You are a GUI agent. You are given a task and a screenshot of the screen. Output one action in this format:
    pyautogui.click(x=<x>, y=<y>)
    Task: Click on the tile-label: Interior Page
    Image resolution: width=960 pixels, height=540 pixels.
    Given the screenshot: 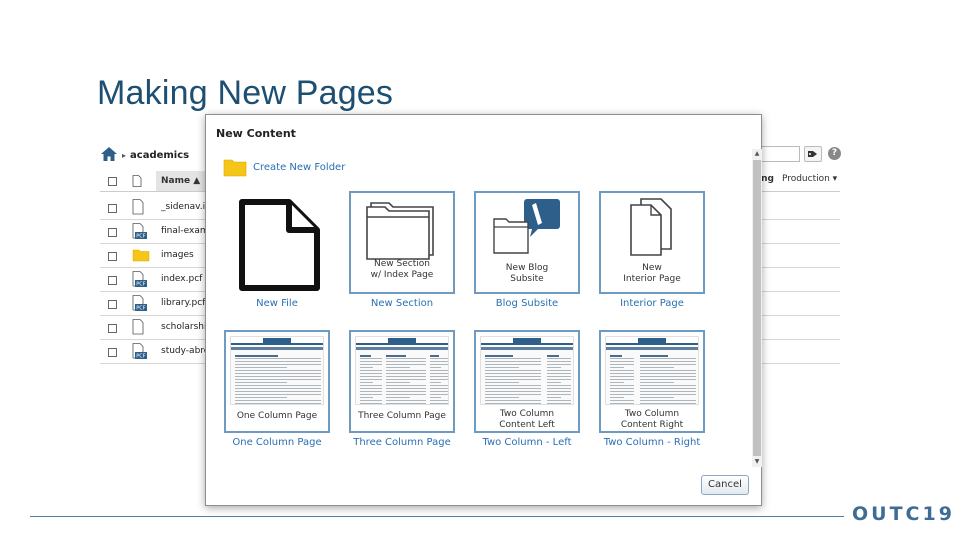 What is the action you would take?
    pyautogui.click(x=652, y=303)
    